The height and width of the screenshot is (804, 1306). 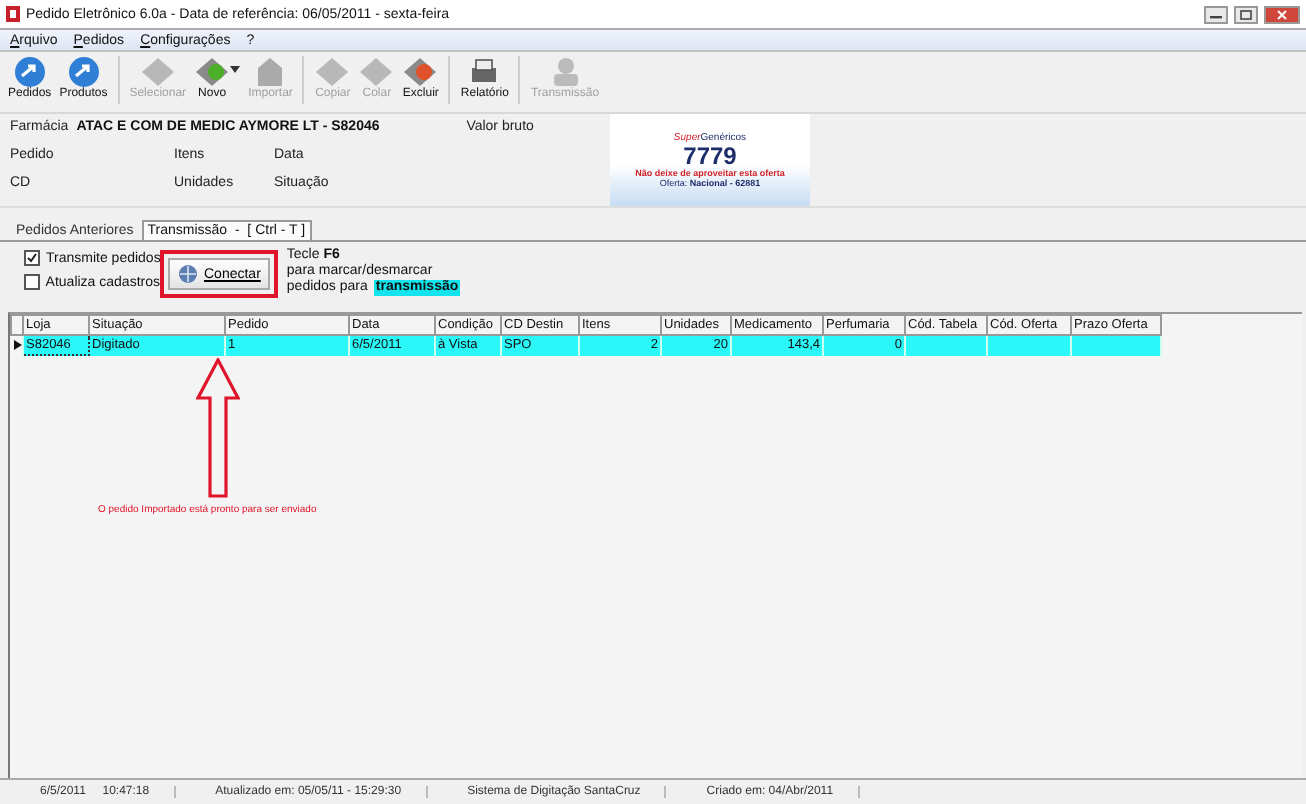 I want to click on app-icon, so click(x=13, y=14).